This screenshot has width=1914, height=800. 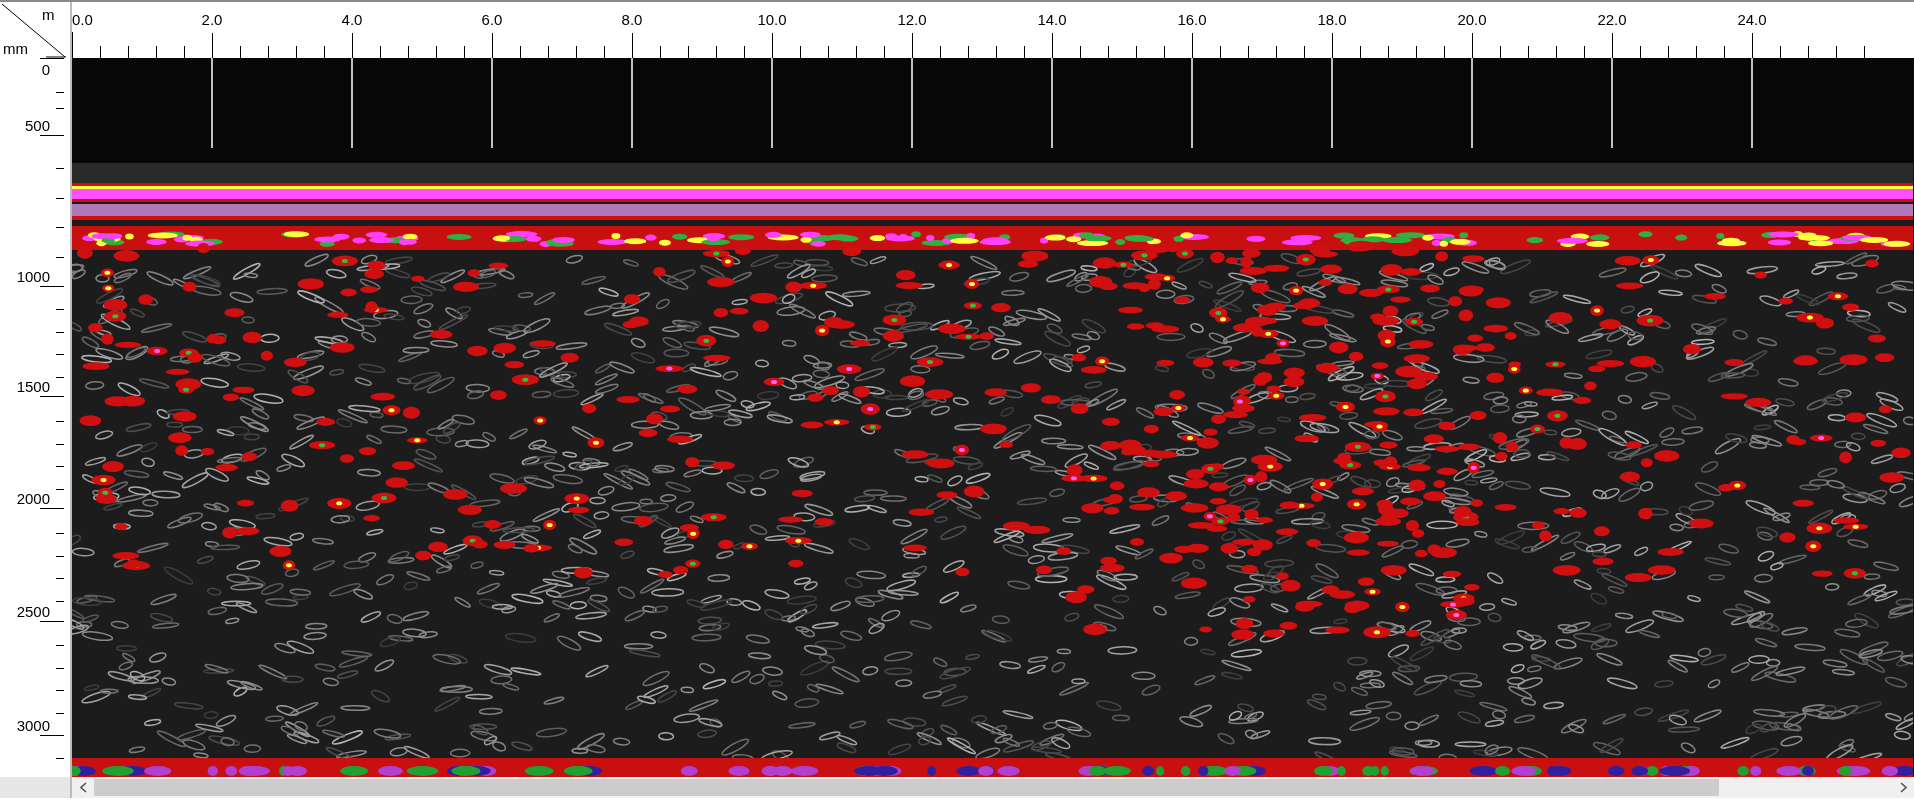 I want to click on distance-label: 6.0, so click(x=492, y=19).